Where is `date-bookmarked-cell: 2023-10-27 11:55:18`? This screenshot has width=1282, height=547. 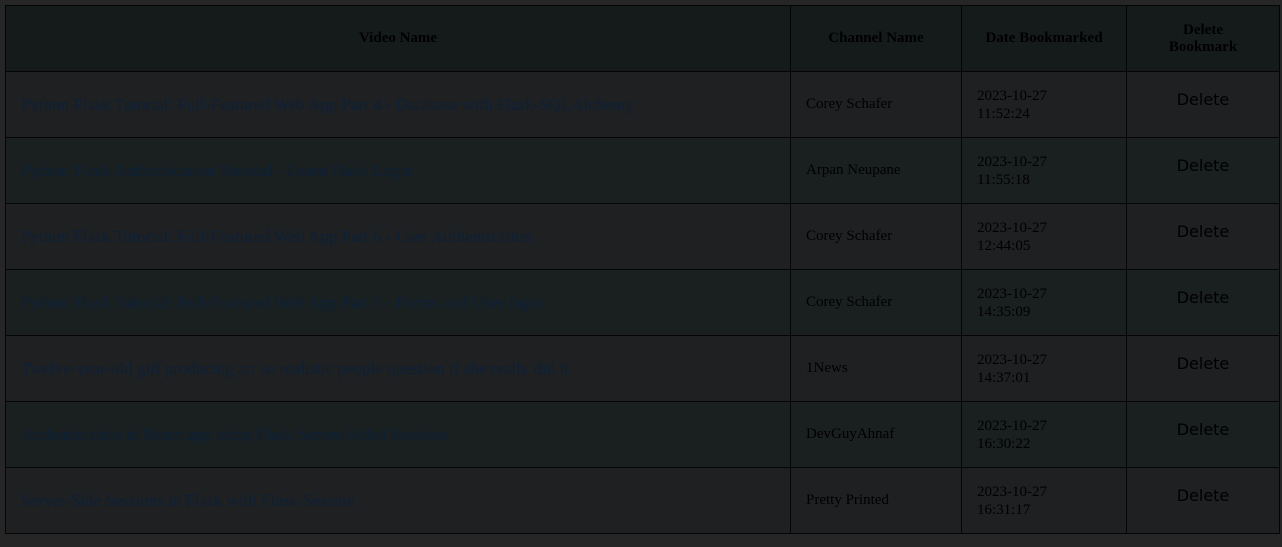
date-bookmarked-cell: 2023-10-27 11:55:18 is located at coordinates (1044, 170).